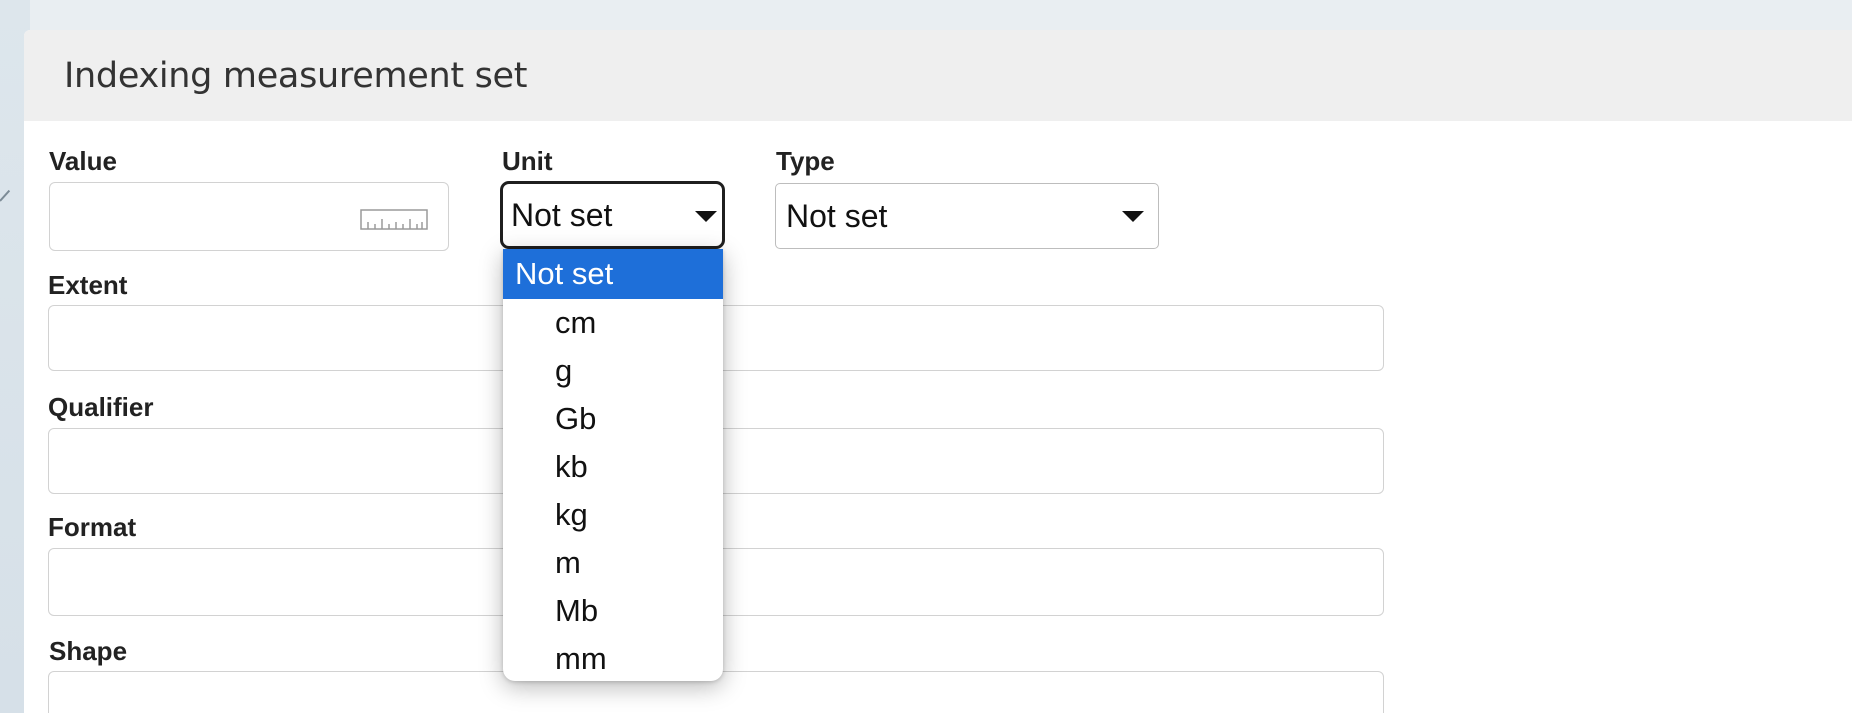  I want to click on ruler-icon, so click(394, 219).